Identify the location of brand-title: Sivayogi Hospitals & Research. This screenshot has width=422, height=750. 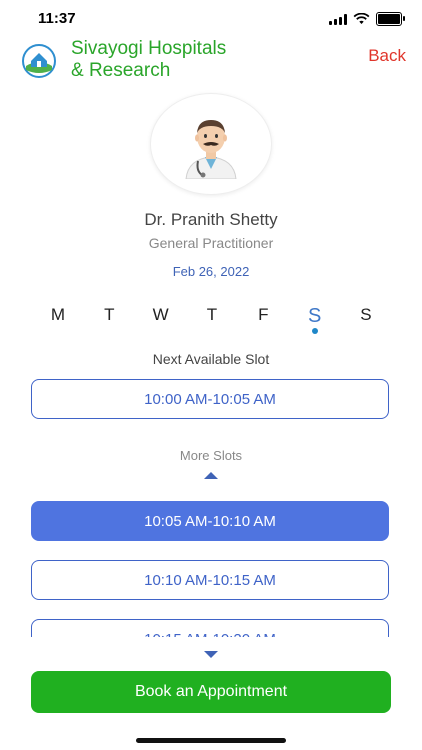
(148, 60).